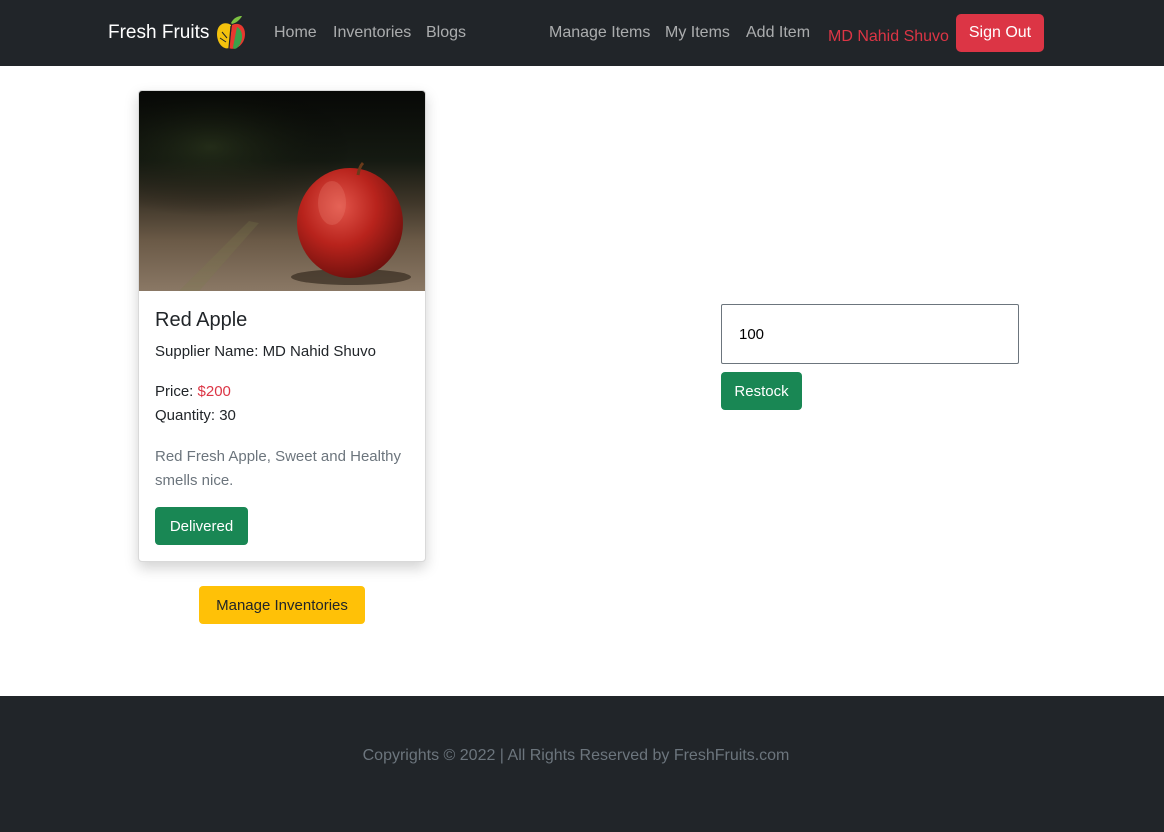 The image size is (1164, 832). I want to click on price-value: $200, so click(214, 391).